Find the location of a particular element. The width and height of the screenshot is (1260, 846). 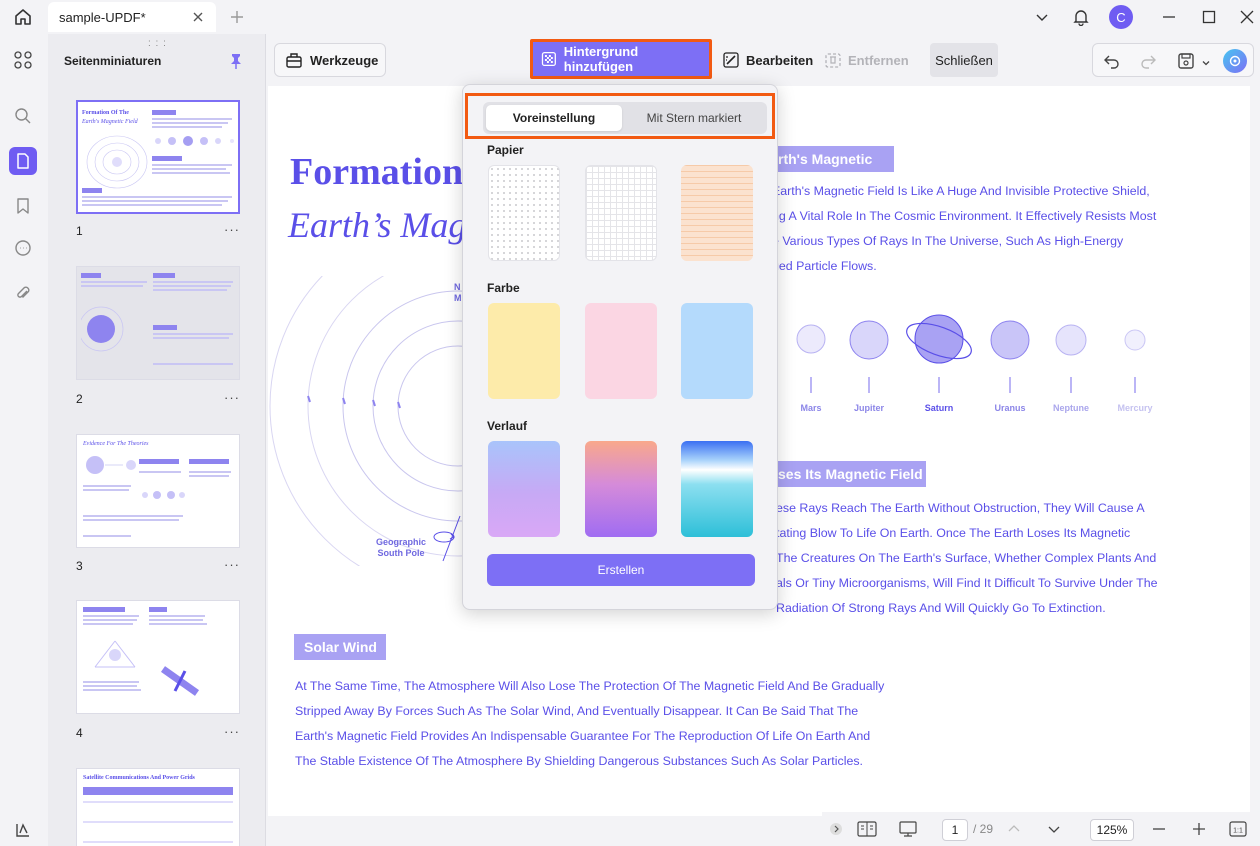

thumb-title: Evidence For The Theories is located at coordinates (116, 444).